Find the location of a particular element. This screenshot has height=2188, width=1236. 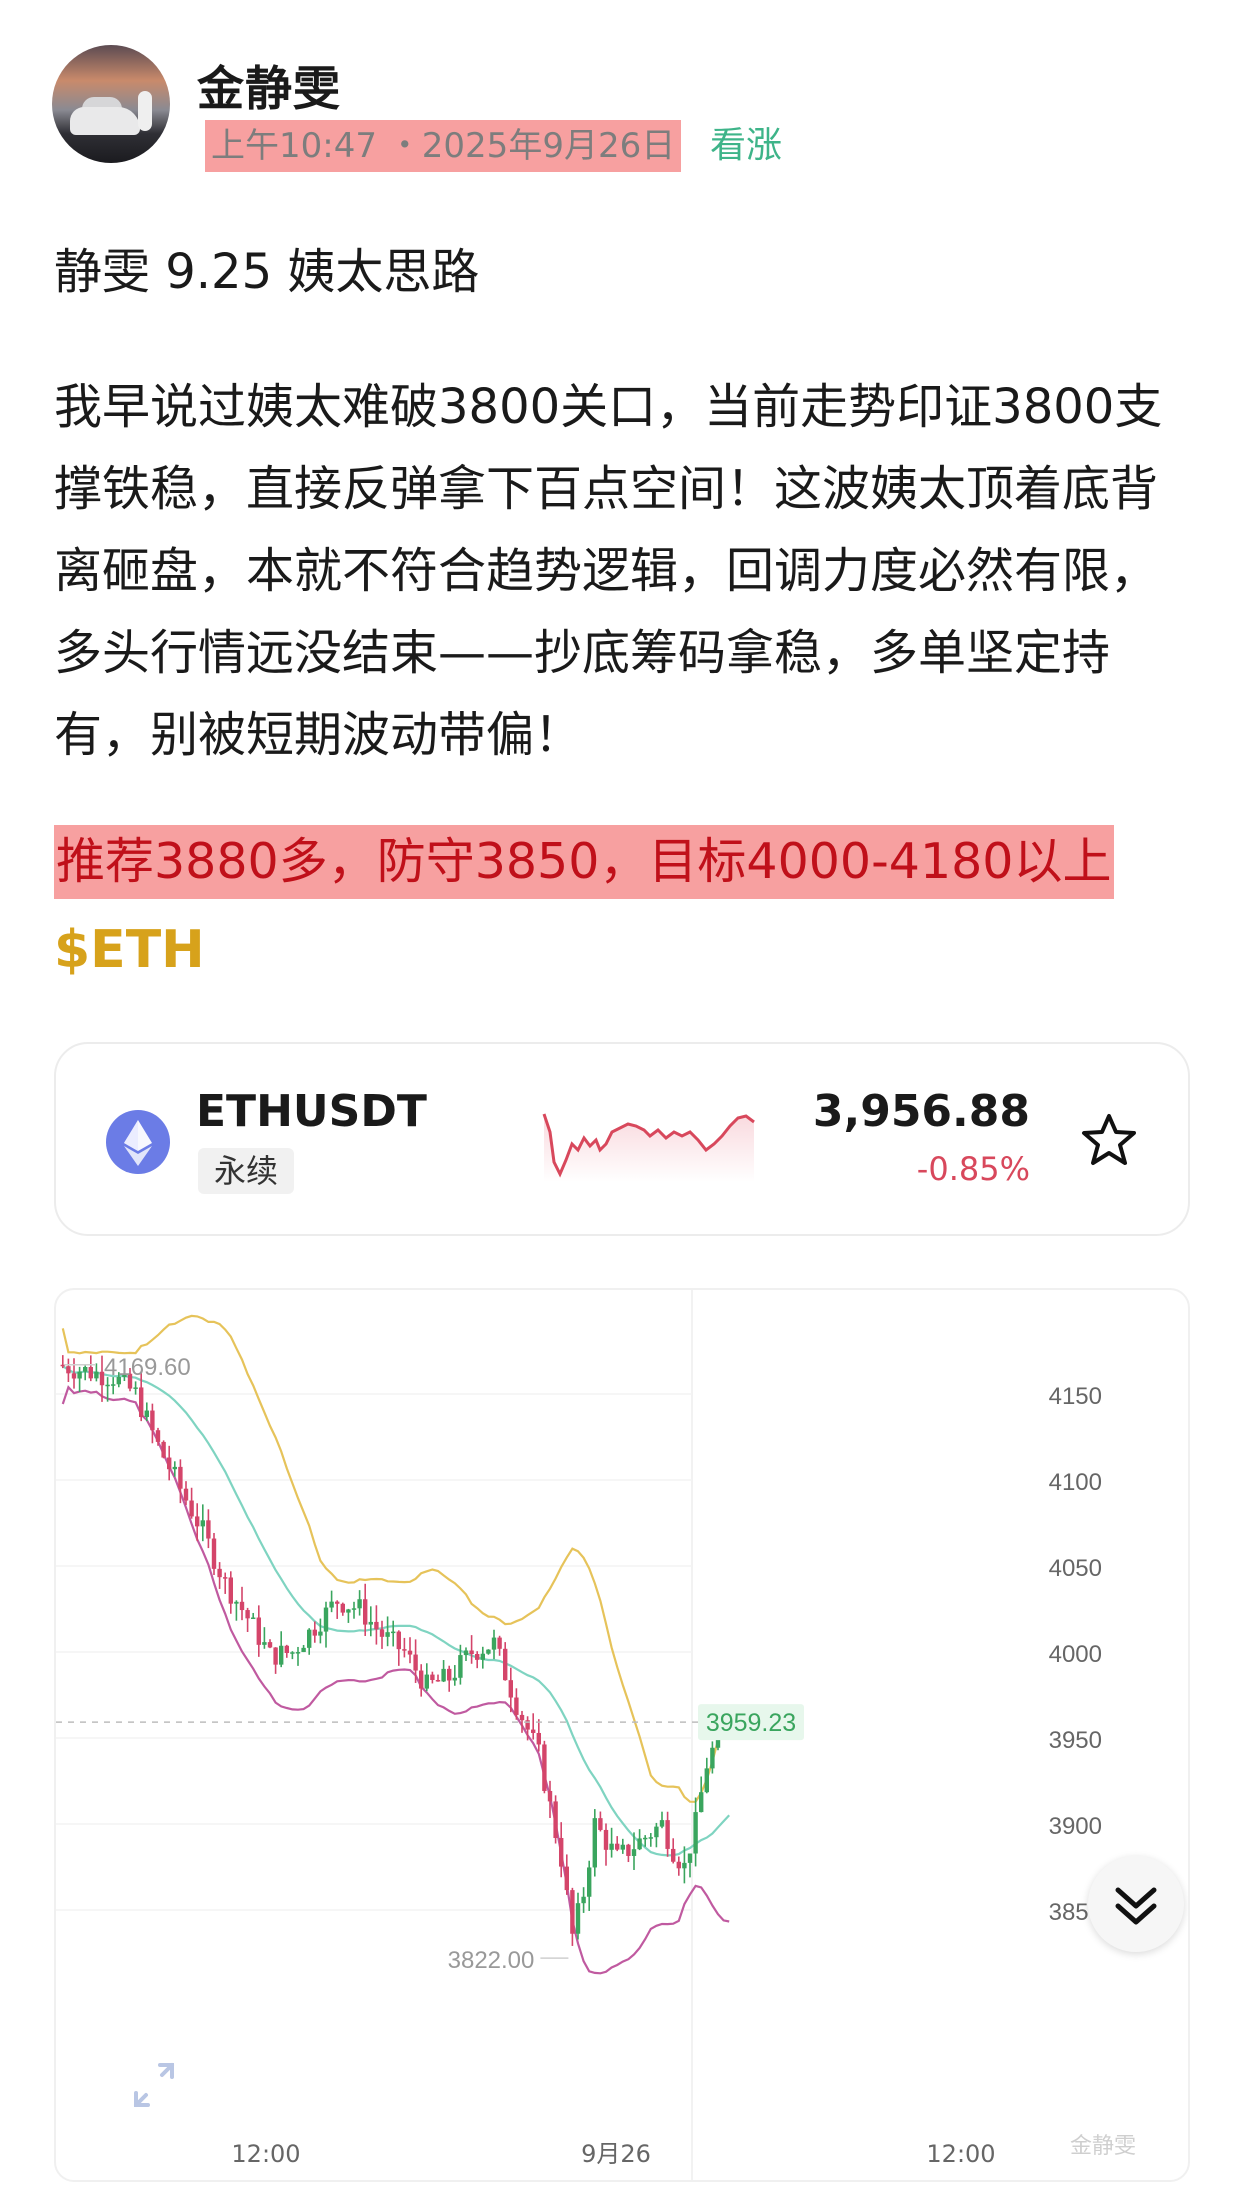

post-timestamp: 上午10:47 ・2025年9月26日 is located at coordinates (443, 146).